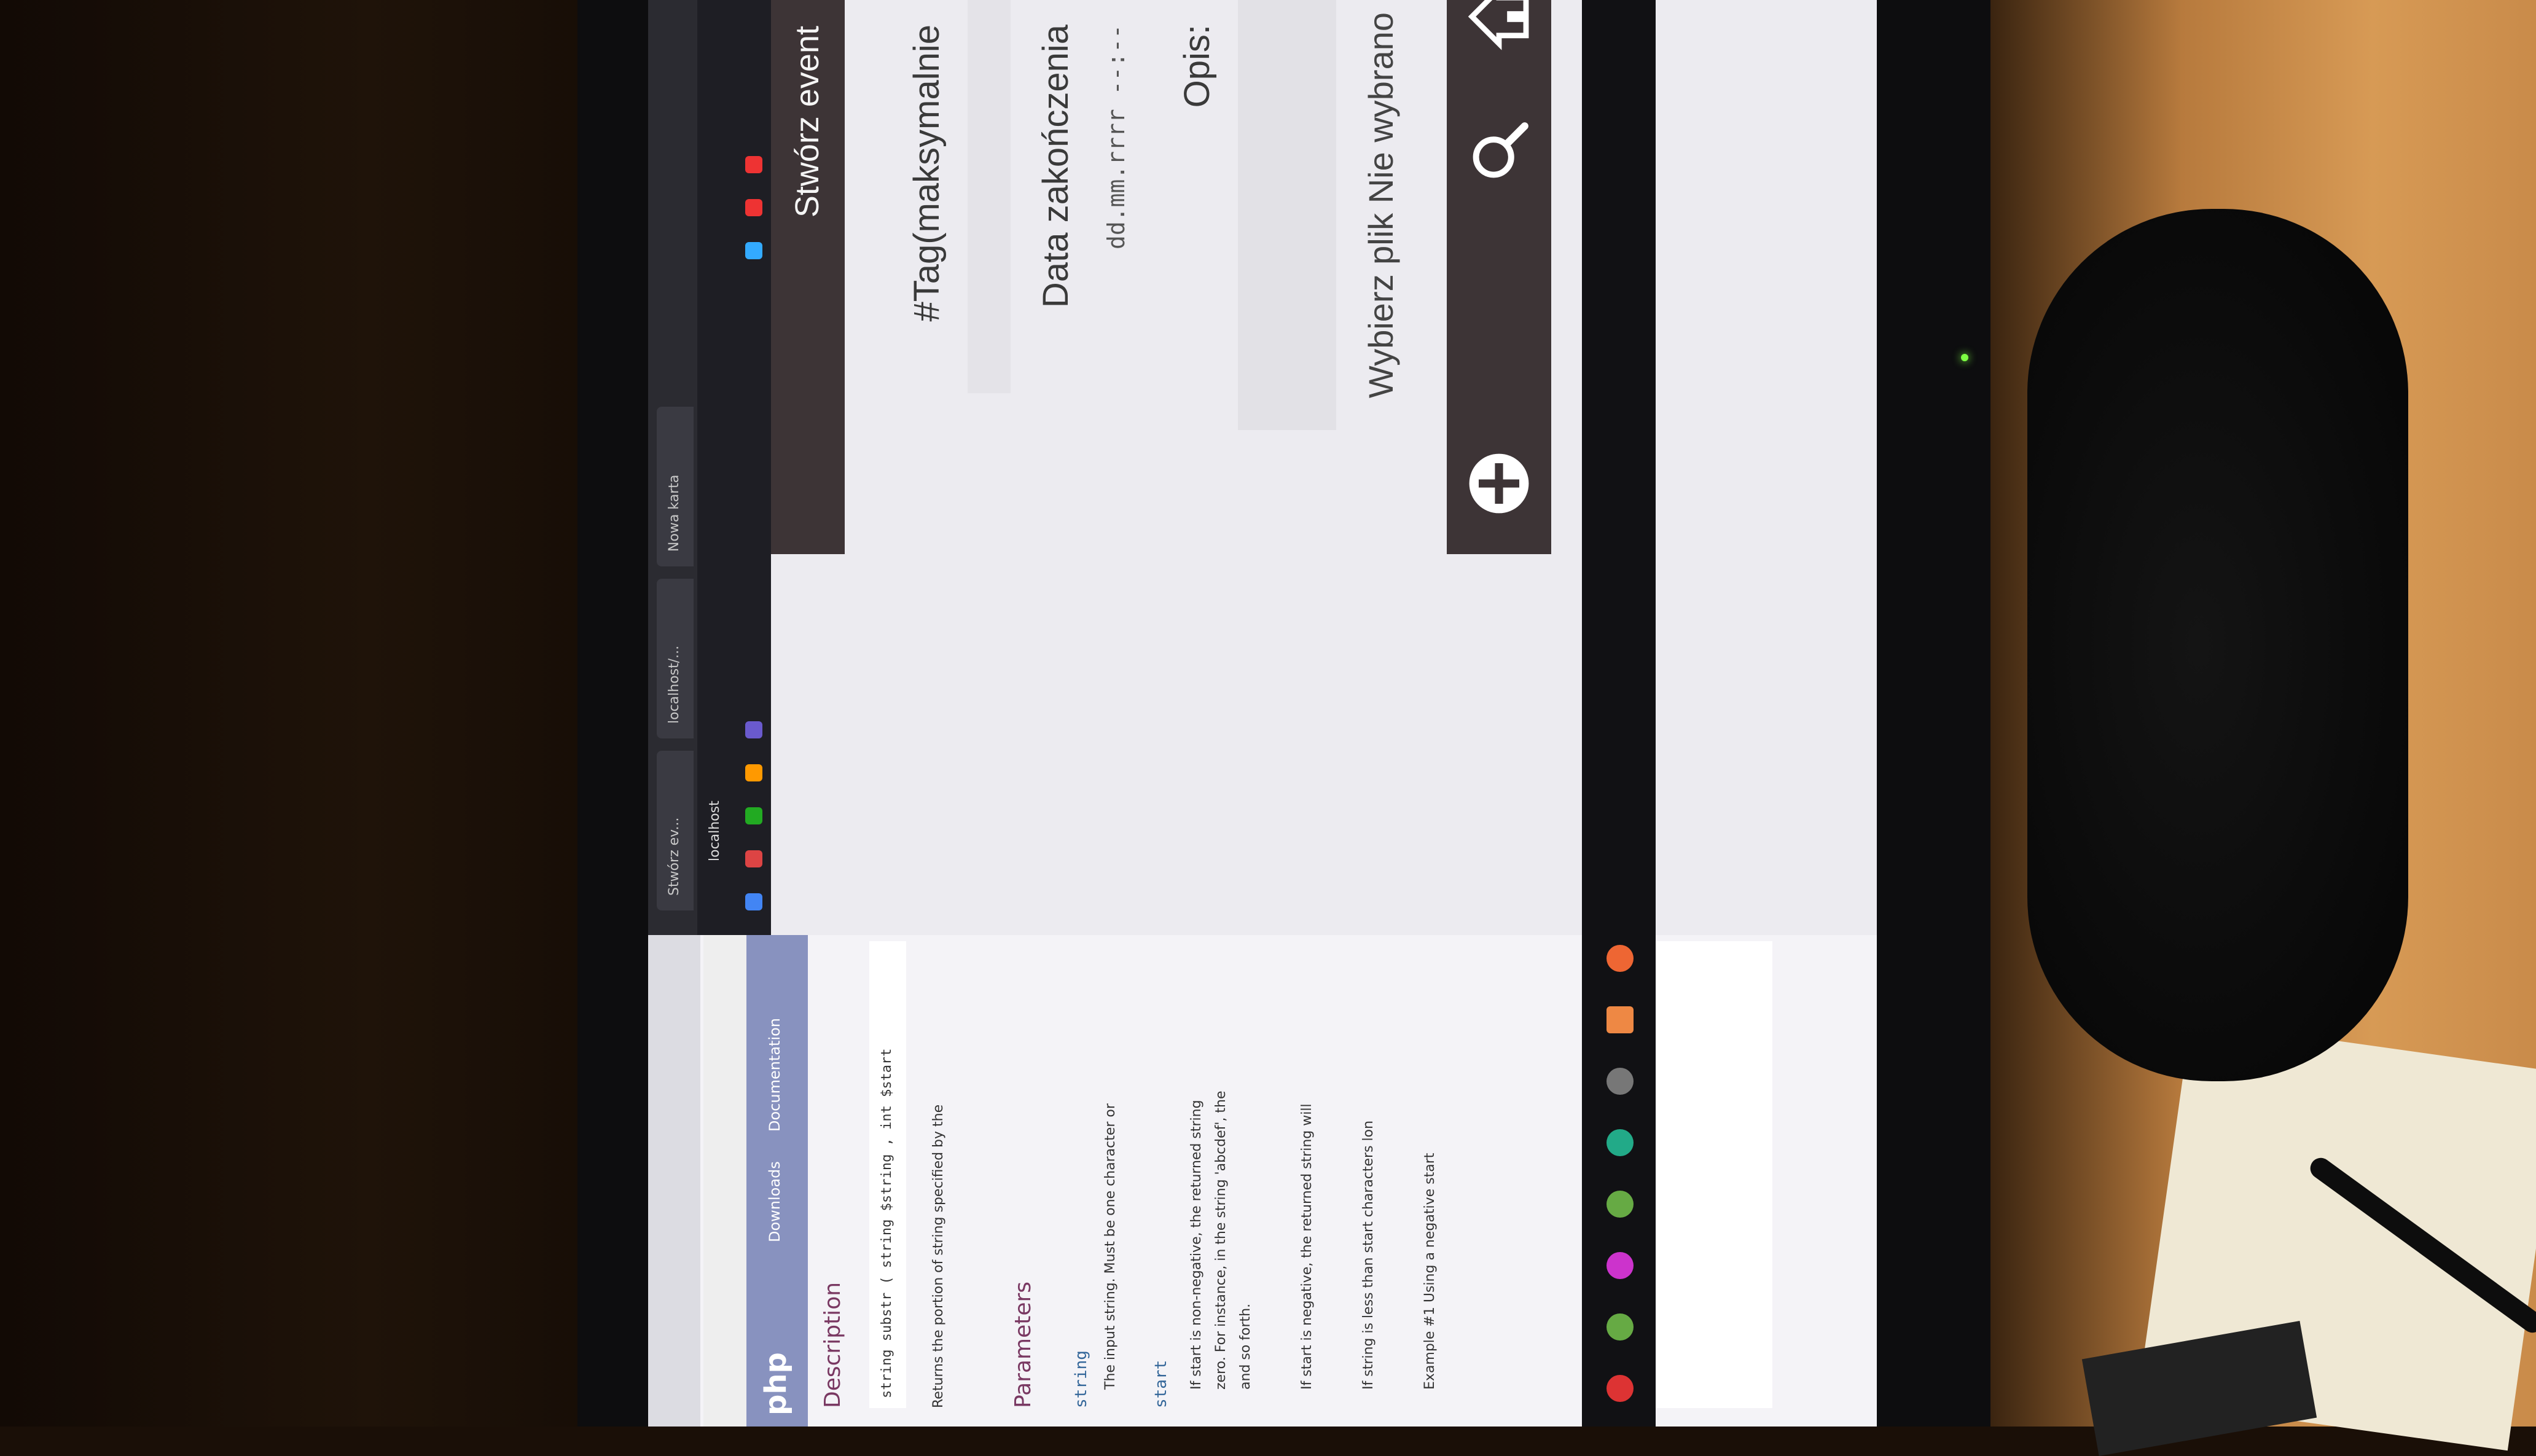 This screenshot has height=1456, width=2536. Describe the element at coordinates (927, 173) in the screenshot. I see `tag-label: #Tag(maksymalnie` at that location.